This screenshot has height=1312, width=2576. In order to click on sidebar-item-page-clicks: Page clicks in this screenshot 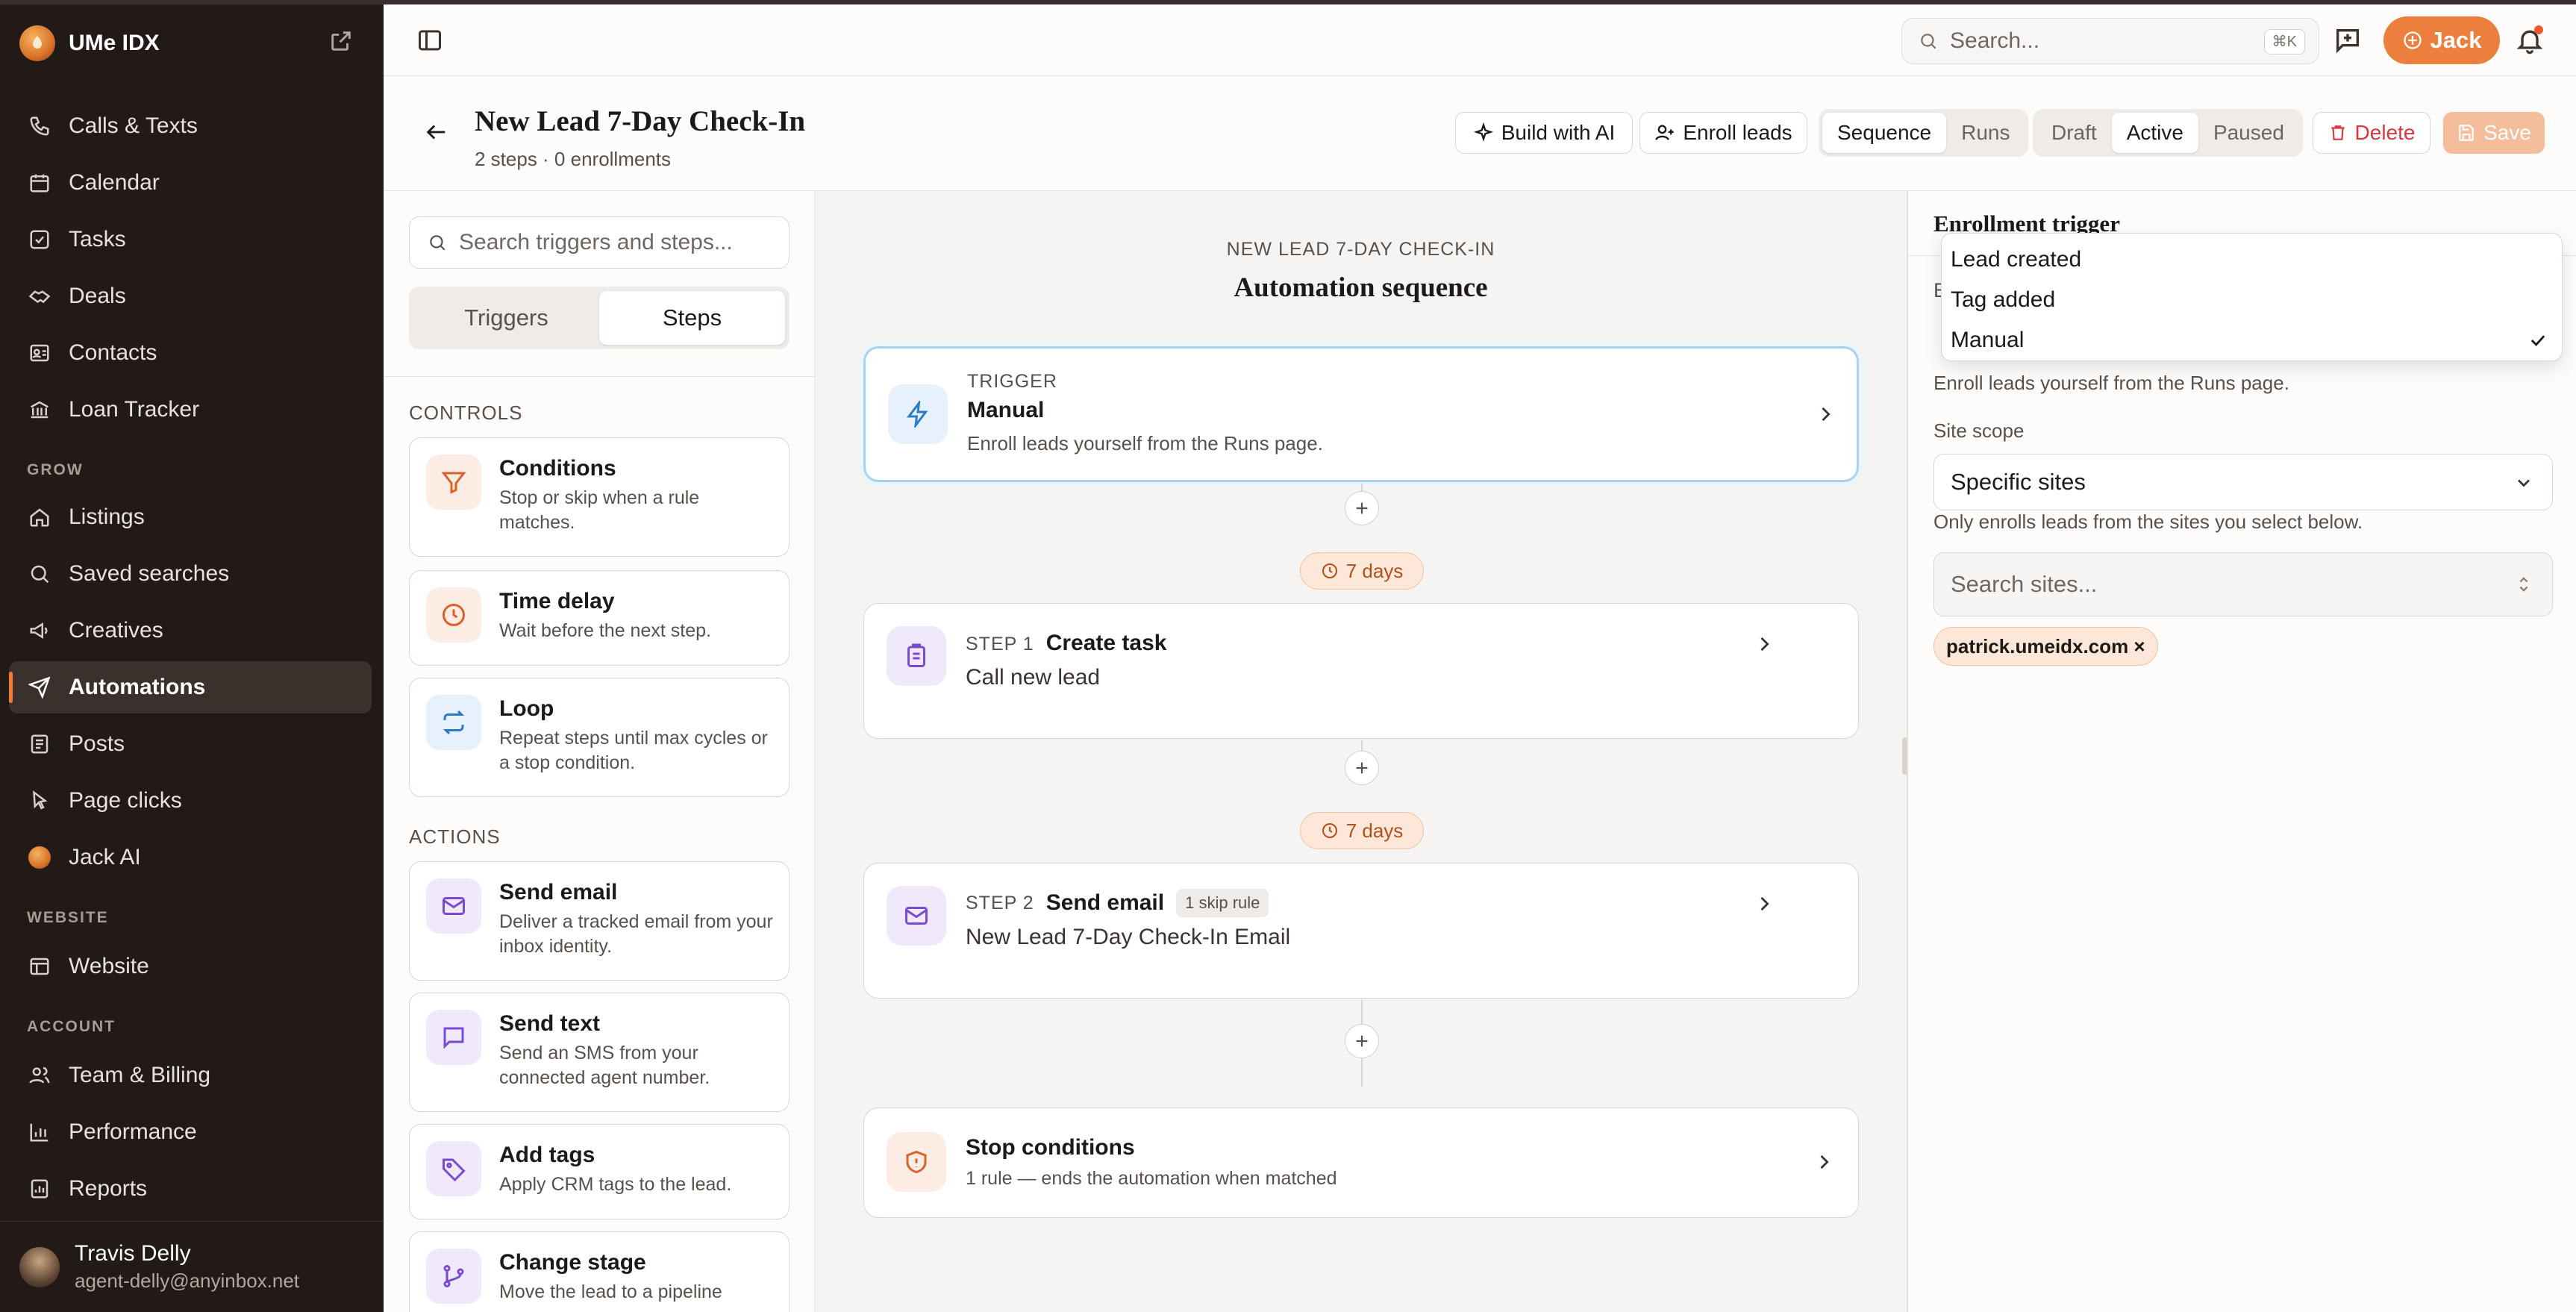, I will do `click(190, 801)`.